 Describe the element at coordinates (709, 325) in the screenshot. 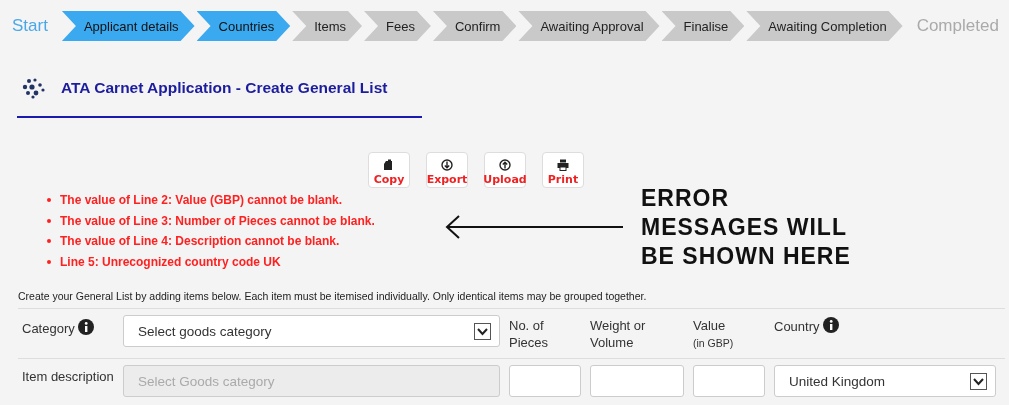

I see `column-header: Value` at that location.